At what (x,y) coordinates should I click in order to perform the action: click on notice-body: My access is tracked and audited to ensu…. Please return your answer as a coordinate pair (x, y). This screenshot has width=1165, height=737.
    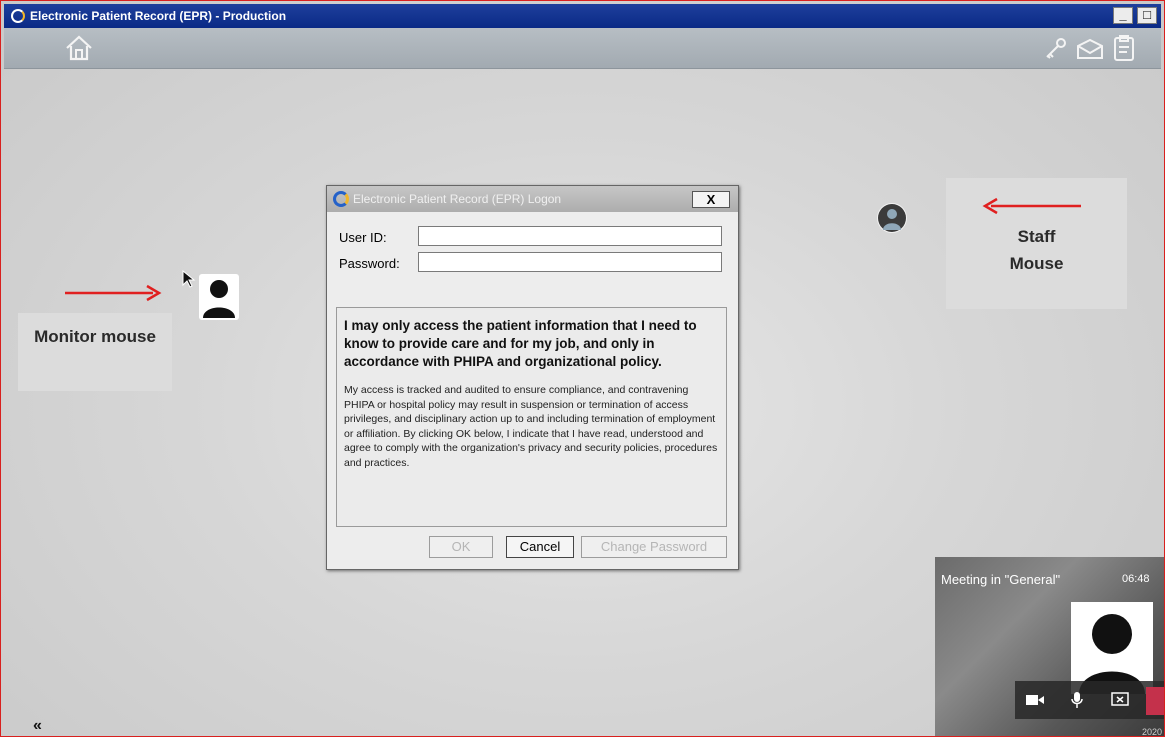
    Looking at the image, I should click on (531, 426).